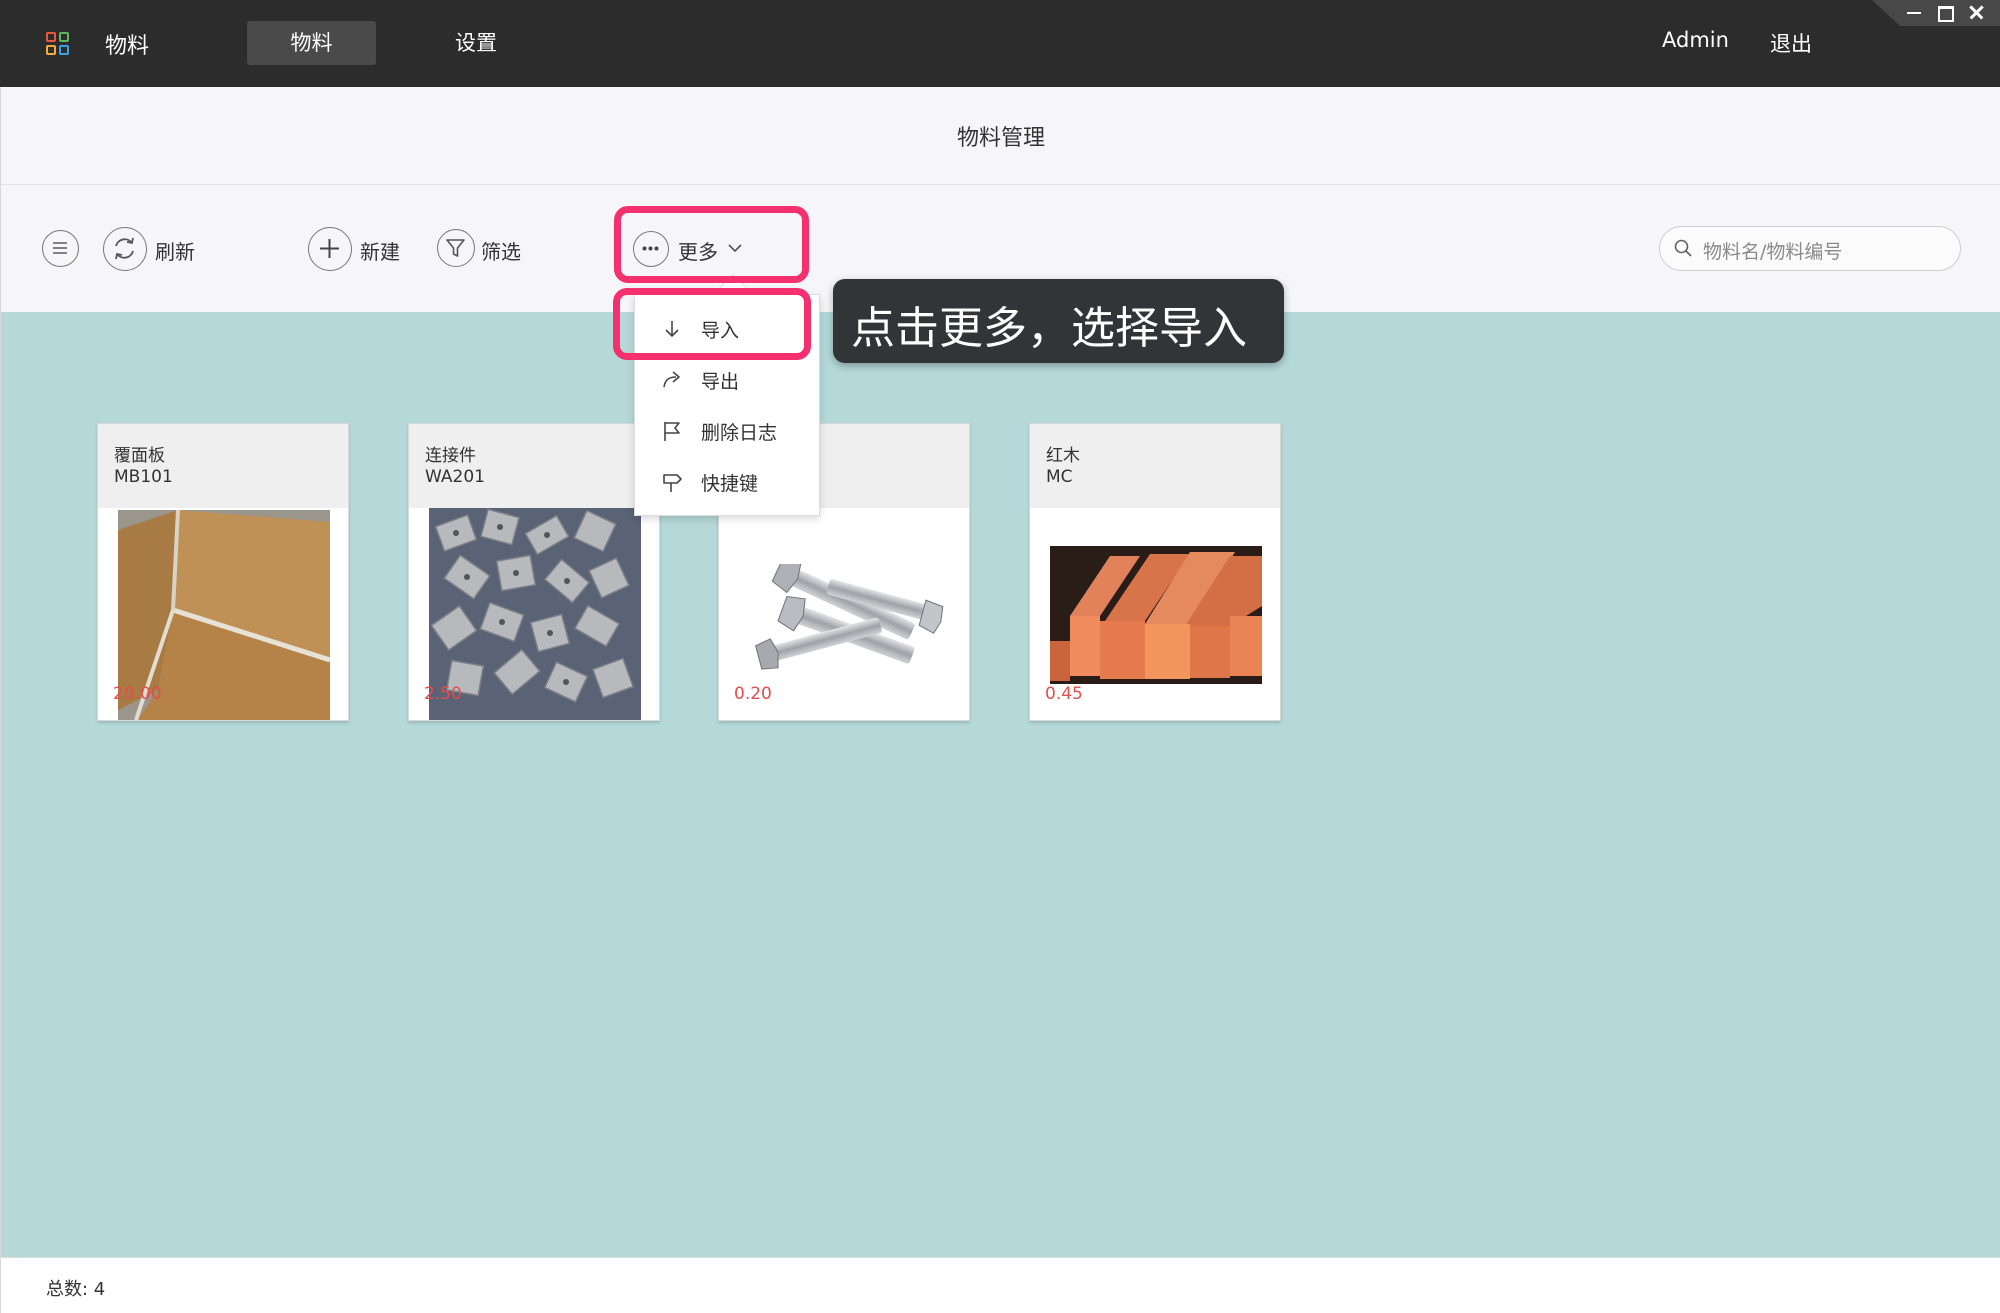 The height and width of the screenshot is (1313, 2000). What do you see at coordinates (534, 572) in the screenshot?
I see `material-card: 连接件 WA201 2.50` at bounding box center [534, 572].